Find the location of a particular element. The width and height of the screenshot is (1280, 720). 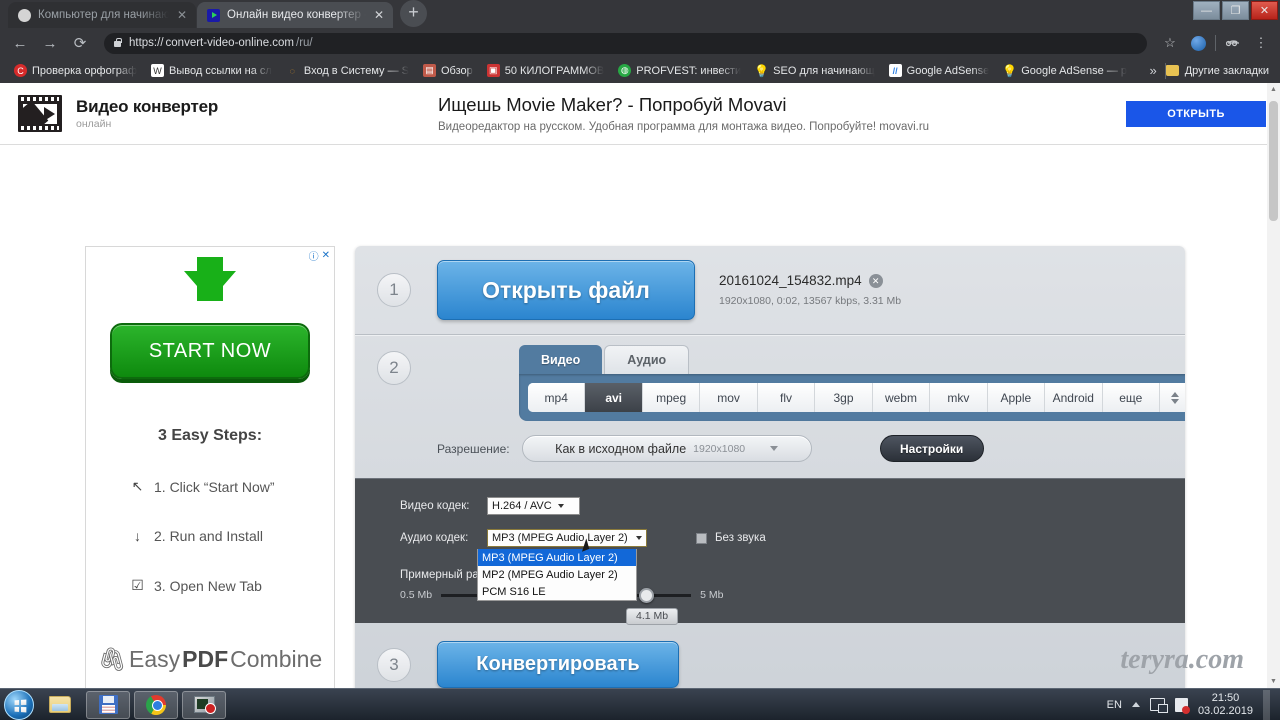

show-hidden-icons-icon is located at coordinates (1135, 704).